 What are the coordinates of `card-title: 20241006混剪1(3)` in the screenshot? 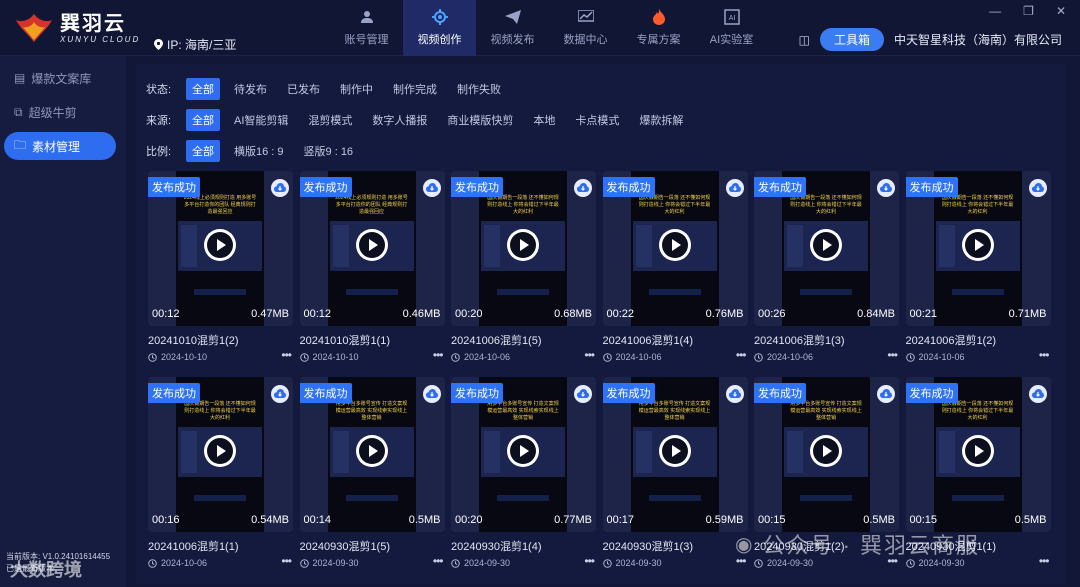 It's located at (799, 340).